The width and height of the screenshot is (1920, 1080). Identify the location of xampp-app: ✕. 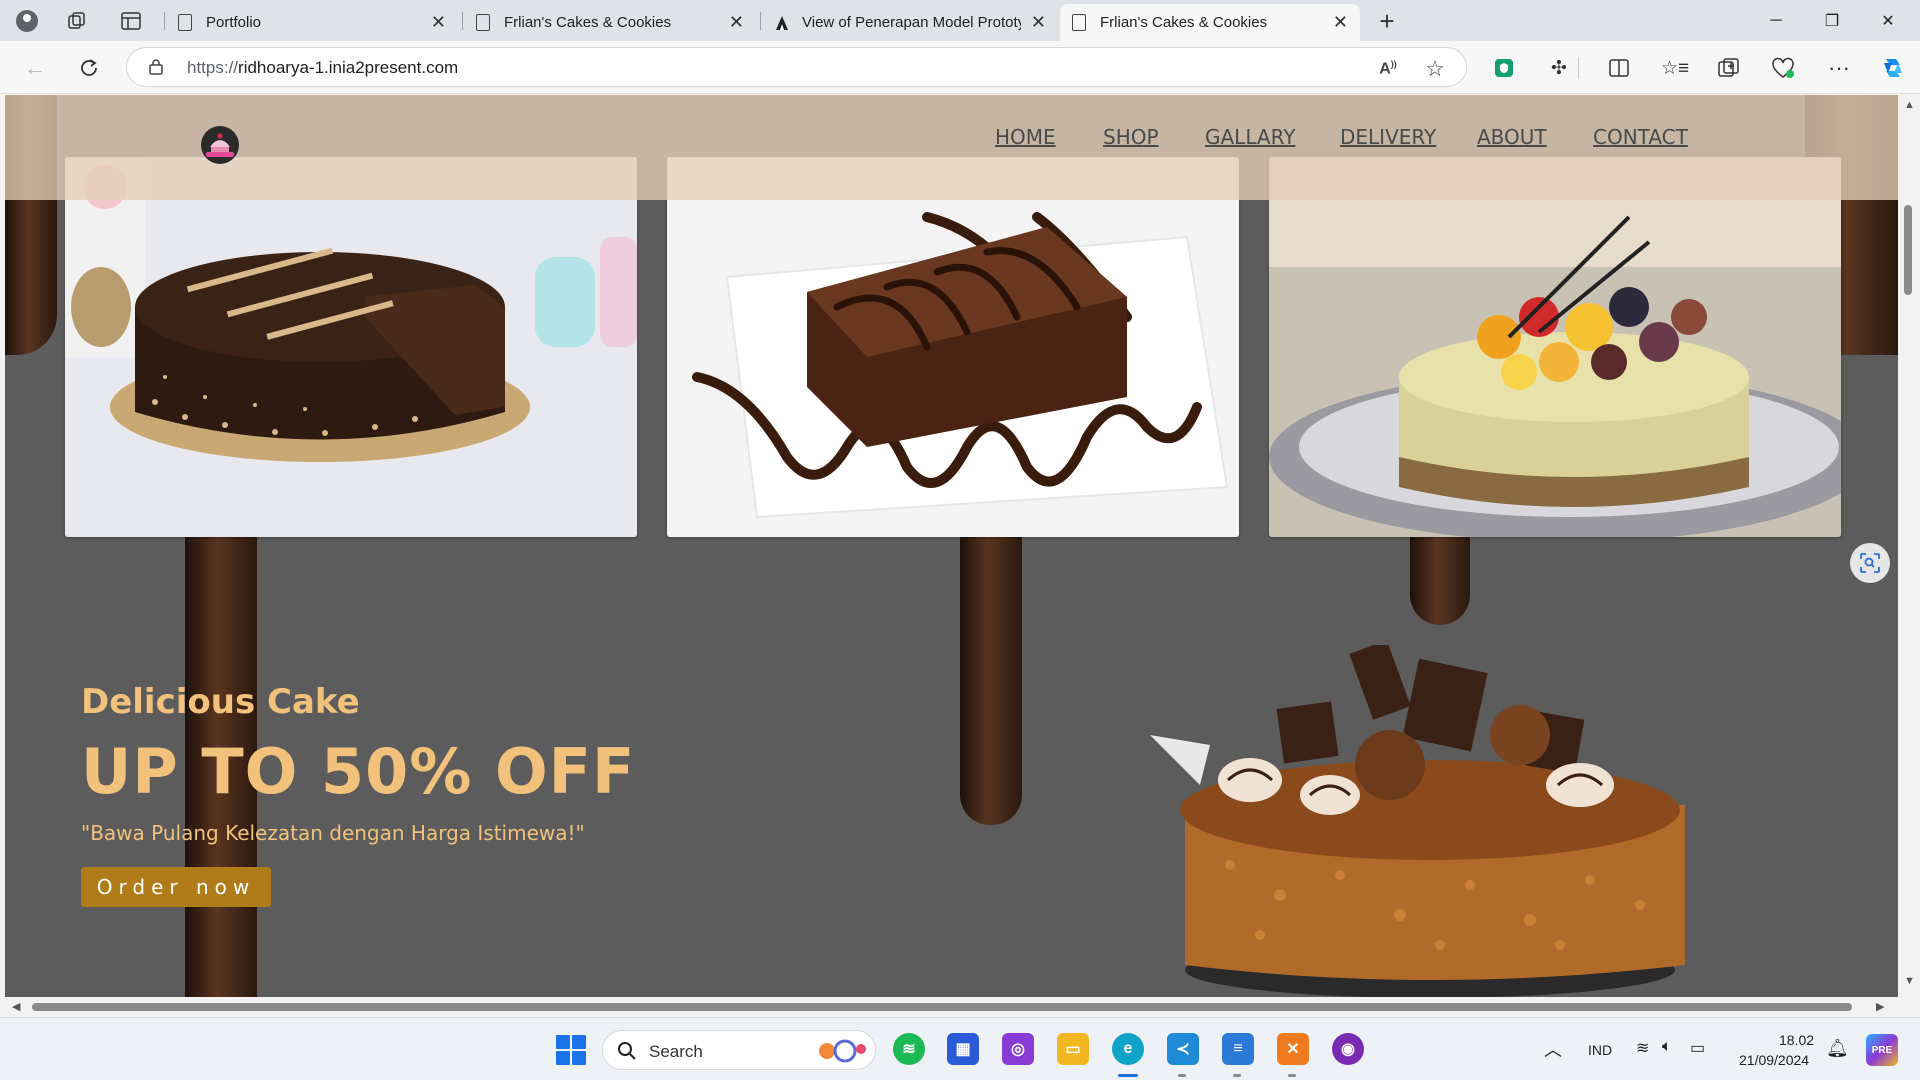
(1293, 1049).